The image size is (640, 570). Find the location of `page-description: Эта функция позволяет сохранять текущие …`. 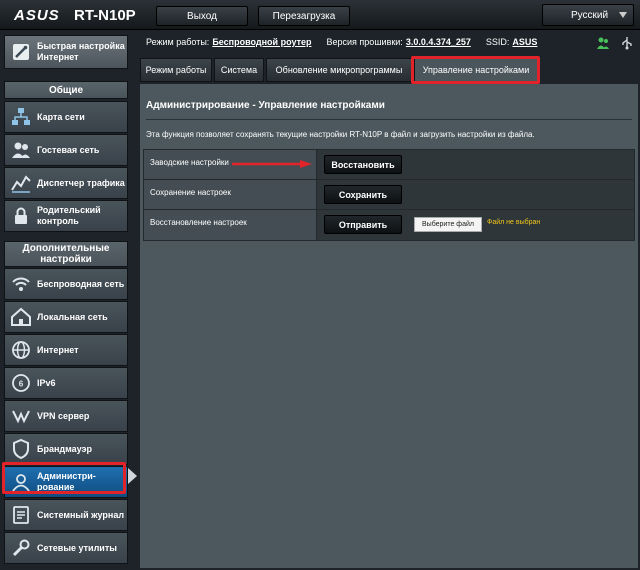

page-description: Эта функция позволяет сохранять текущие … is located at coordinates (340, 134).